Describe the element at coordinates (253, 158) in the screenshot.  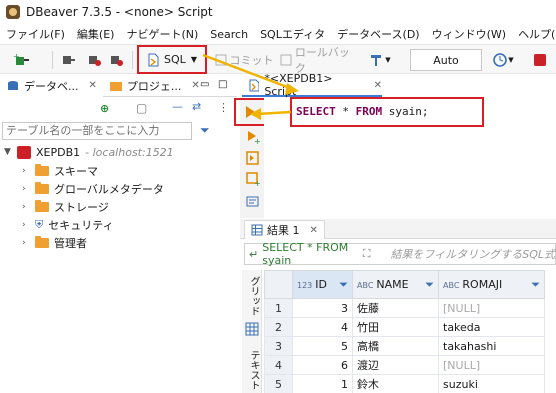
I see `execute-script-icon` at that location.